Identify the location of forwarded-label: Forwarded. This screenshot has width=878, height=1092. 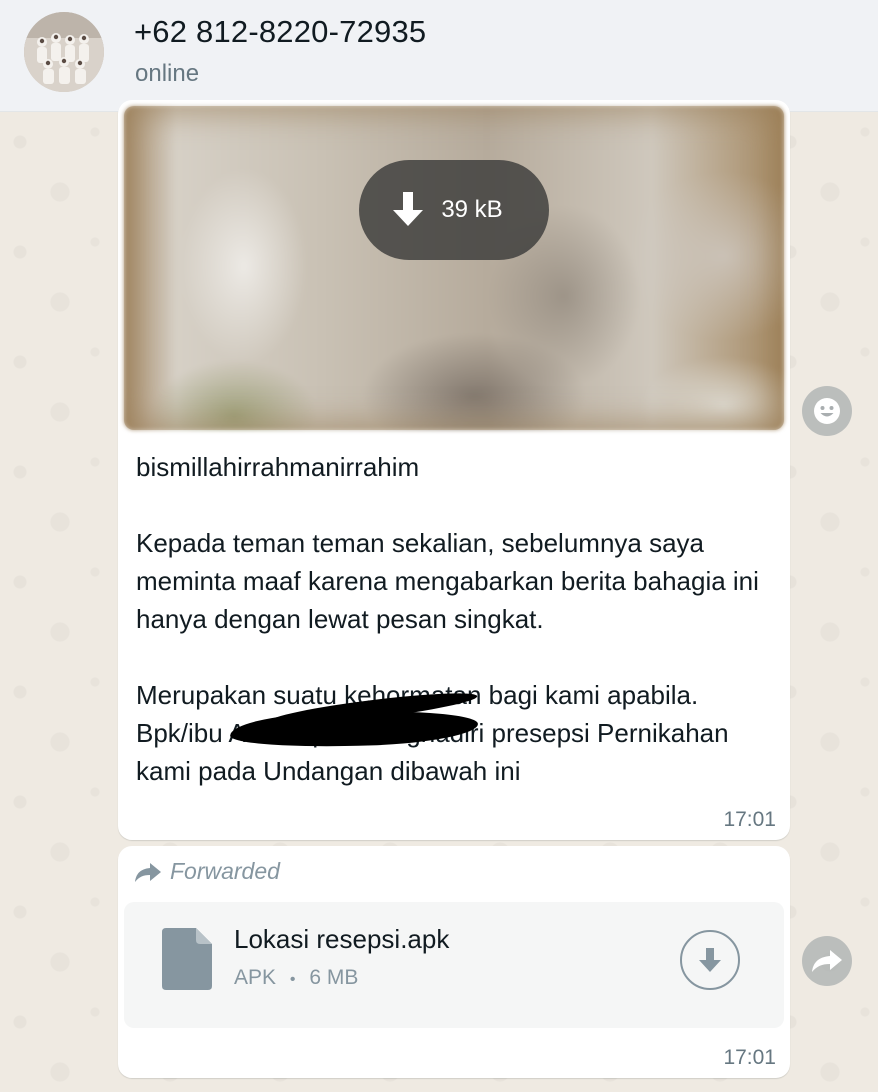
(225, 871).